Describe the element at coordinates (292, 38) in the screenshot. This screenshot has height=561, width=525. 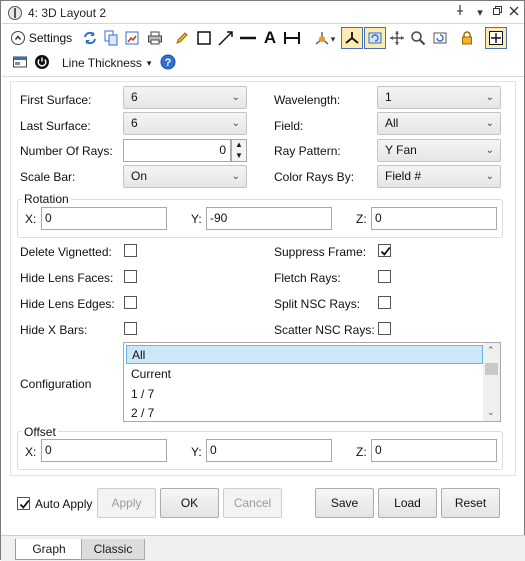
I see `dimension-icon` at that location.